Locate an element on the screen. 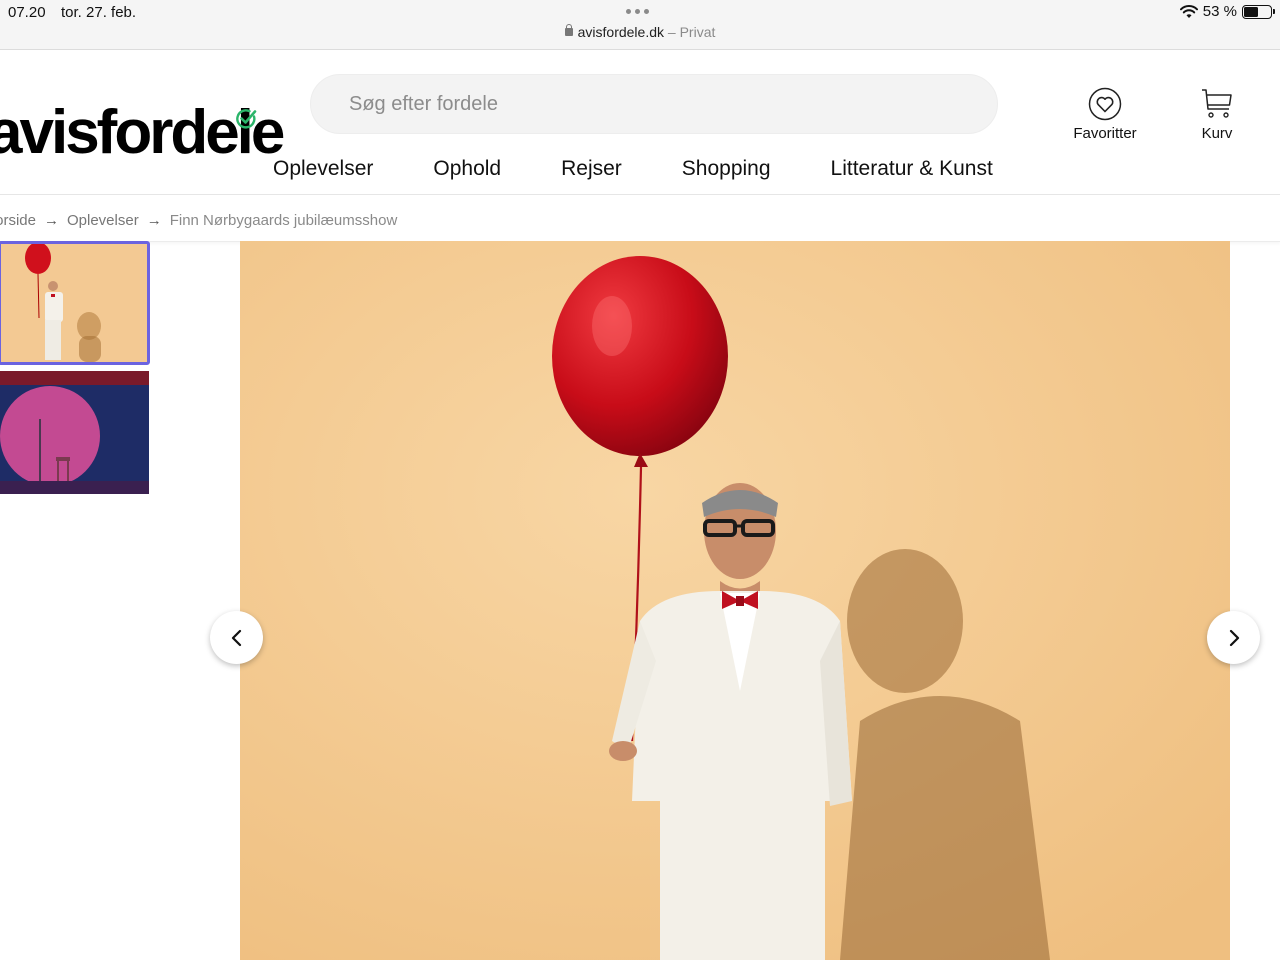 The image size is (1280, 960). nav-item-litteratur-kunst: Litteratur & Kunst is located at coordinates (912, 169).